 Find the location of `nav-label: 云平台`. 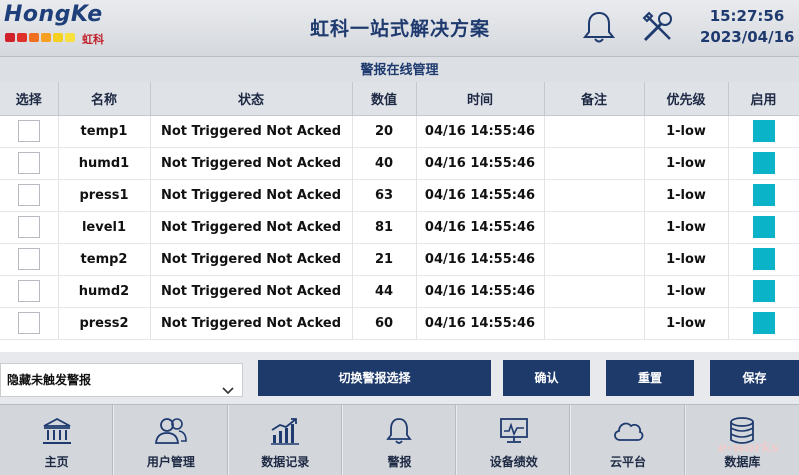

nav-label: 云平台 is located at coordinates (628, 462).